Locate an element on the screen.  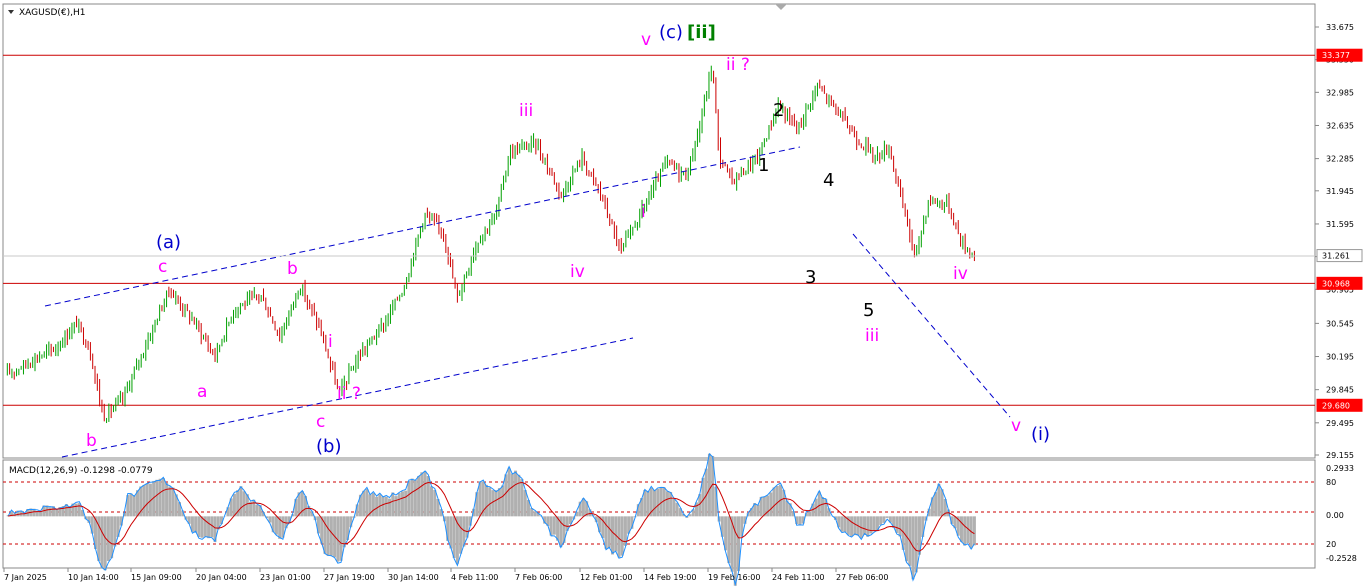
macd-title: MACD(12,26,9) -0.1298 -0.0779 is located at coordinates (81, 471).